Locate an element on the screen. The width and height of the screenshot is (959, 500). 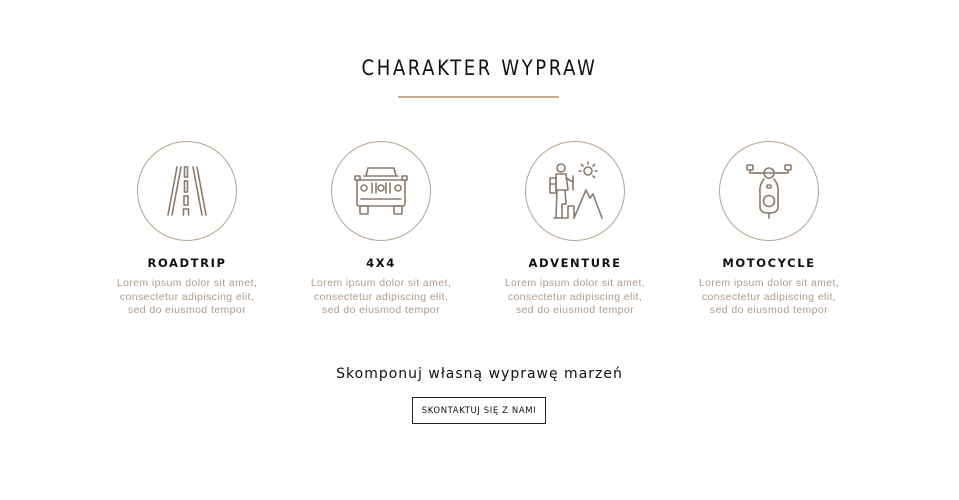
contact-button: SKONTAKTUJ SIĘ Z NAMI is located at coordinates (479, 410).